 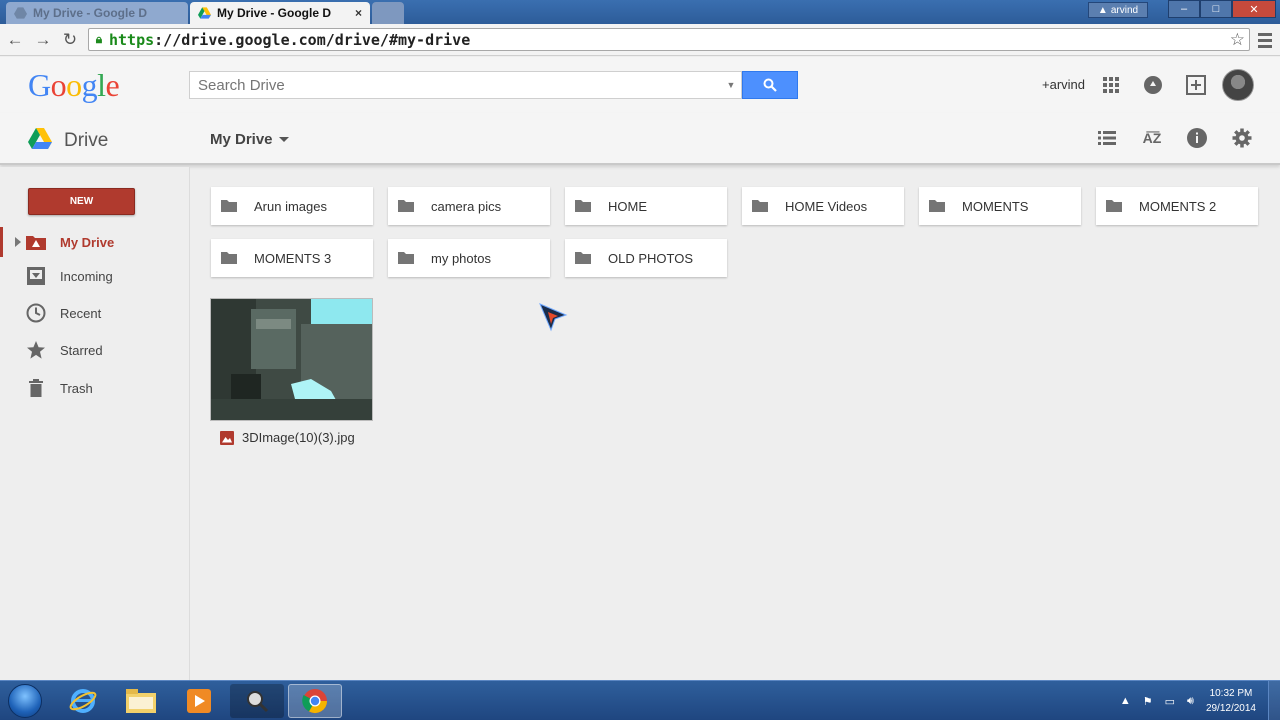 I want to click on sidebar-item-my-drive: My Drive, so click(x=94, y=242).